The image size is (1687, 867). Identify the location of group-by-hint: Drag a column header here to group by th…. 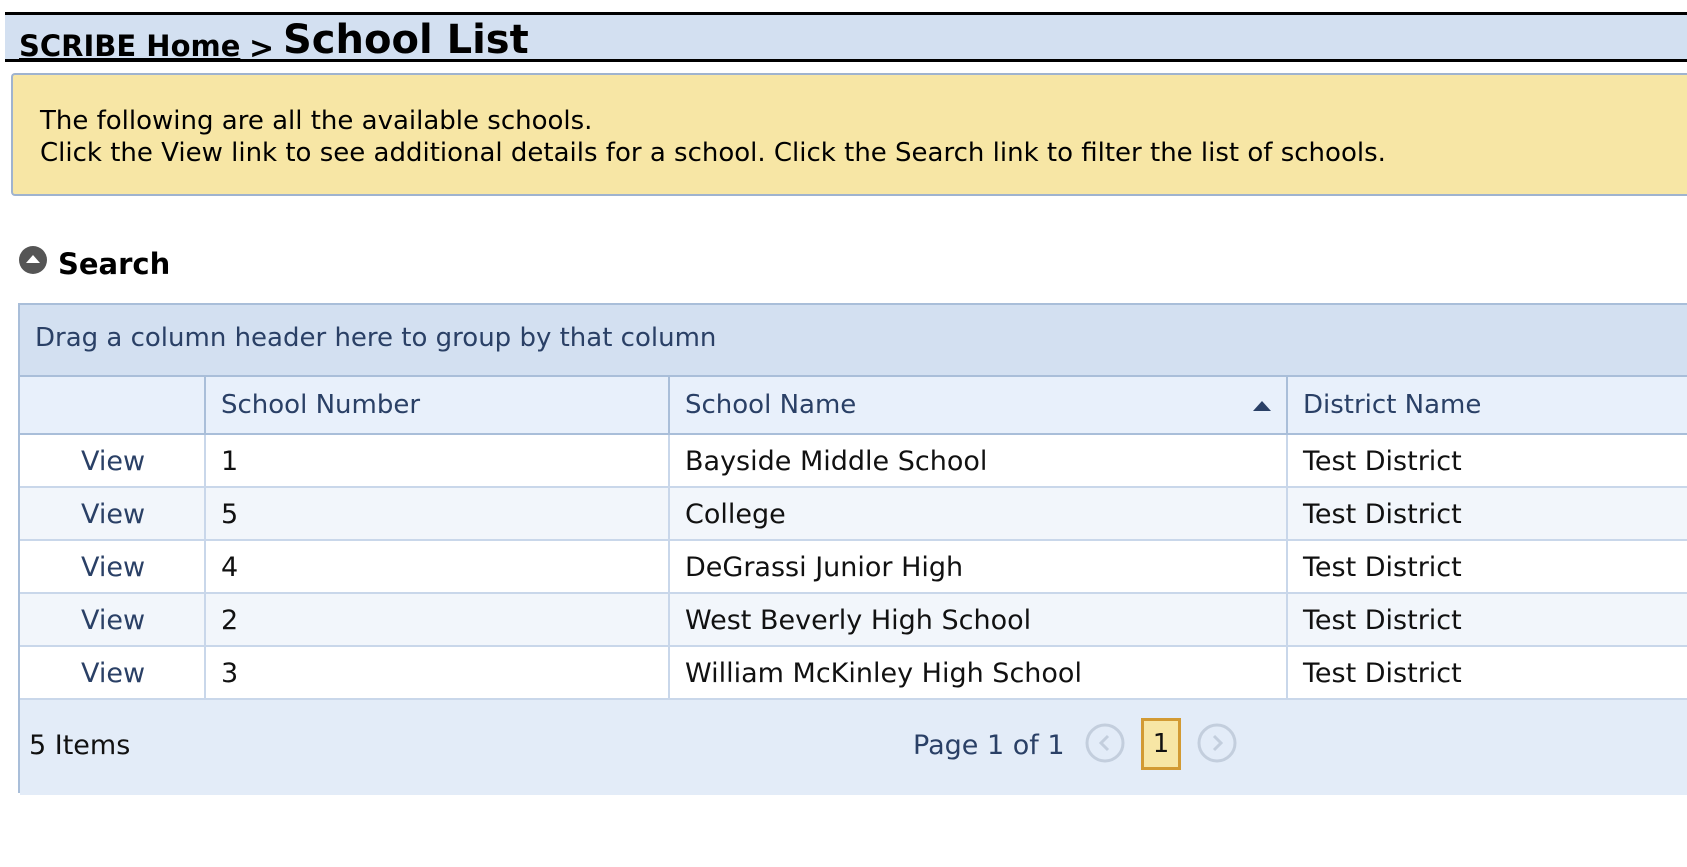
(376, 338).